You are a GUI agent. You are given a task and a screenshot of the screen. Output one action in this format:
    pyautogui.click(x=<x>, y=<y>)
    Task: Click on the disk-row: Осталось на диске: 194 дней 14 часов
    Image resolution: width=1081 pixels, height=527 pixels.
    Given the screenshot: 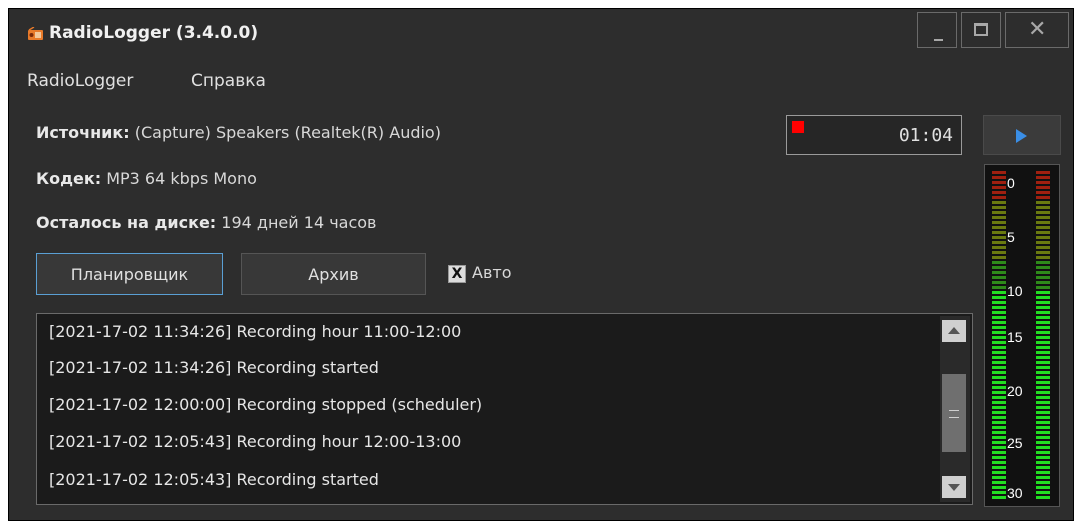 What is the action you would take?
    pyautogui.click(x=206, y=222)
    